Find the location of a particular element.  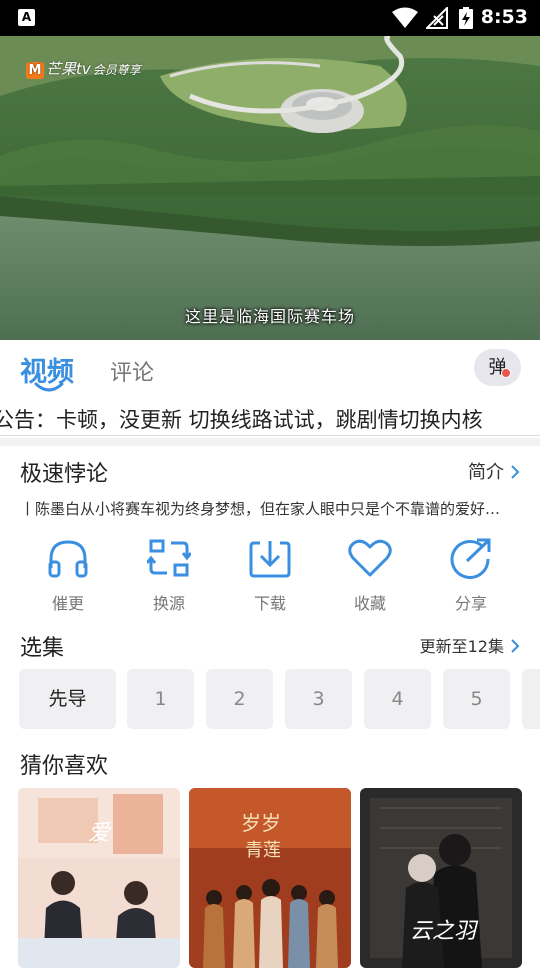

share-icon is located at coordinates (470, 558).